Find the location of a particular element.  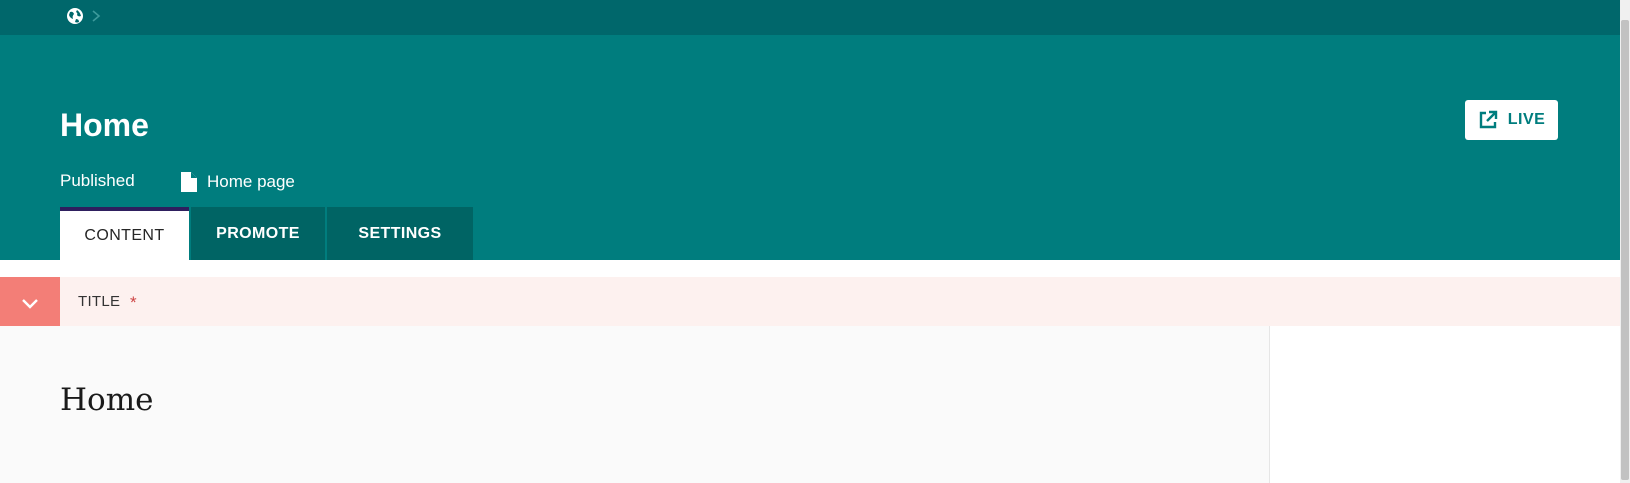

page-type-label: Home page is located at coordinates (251, 181).